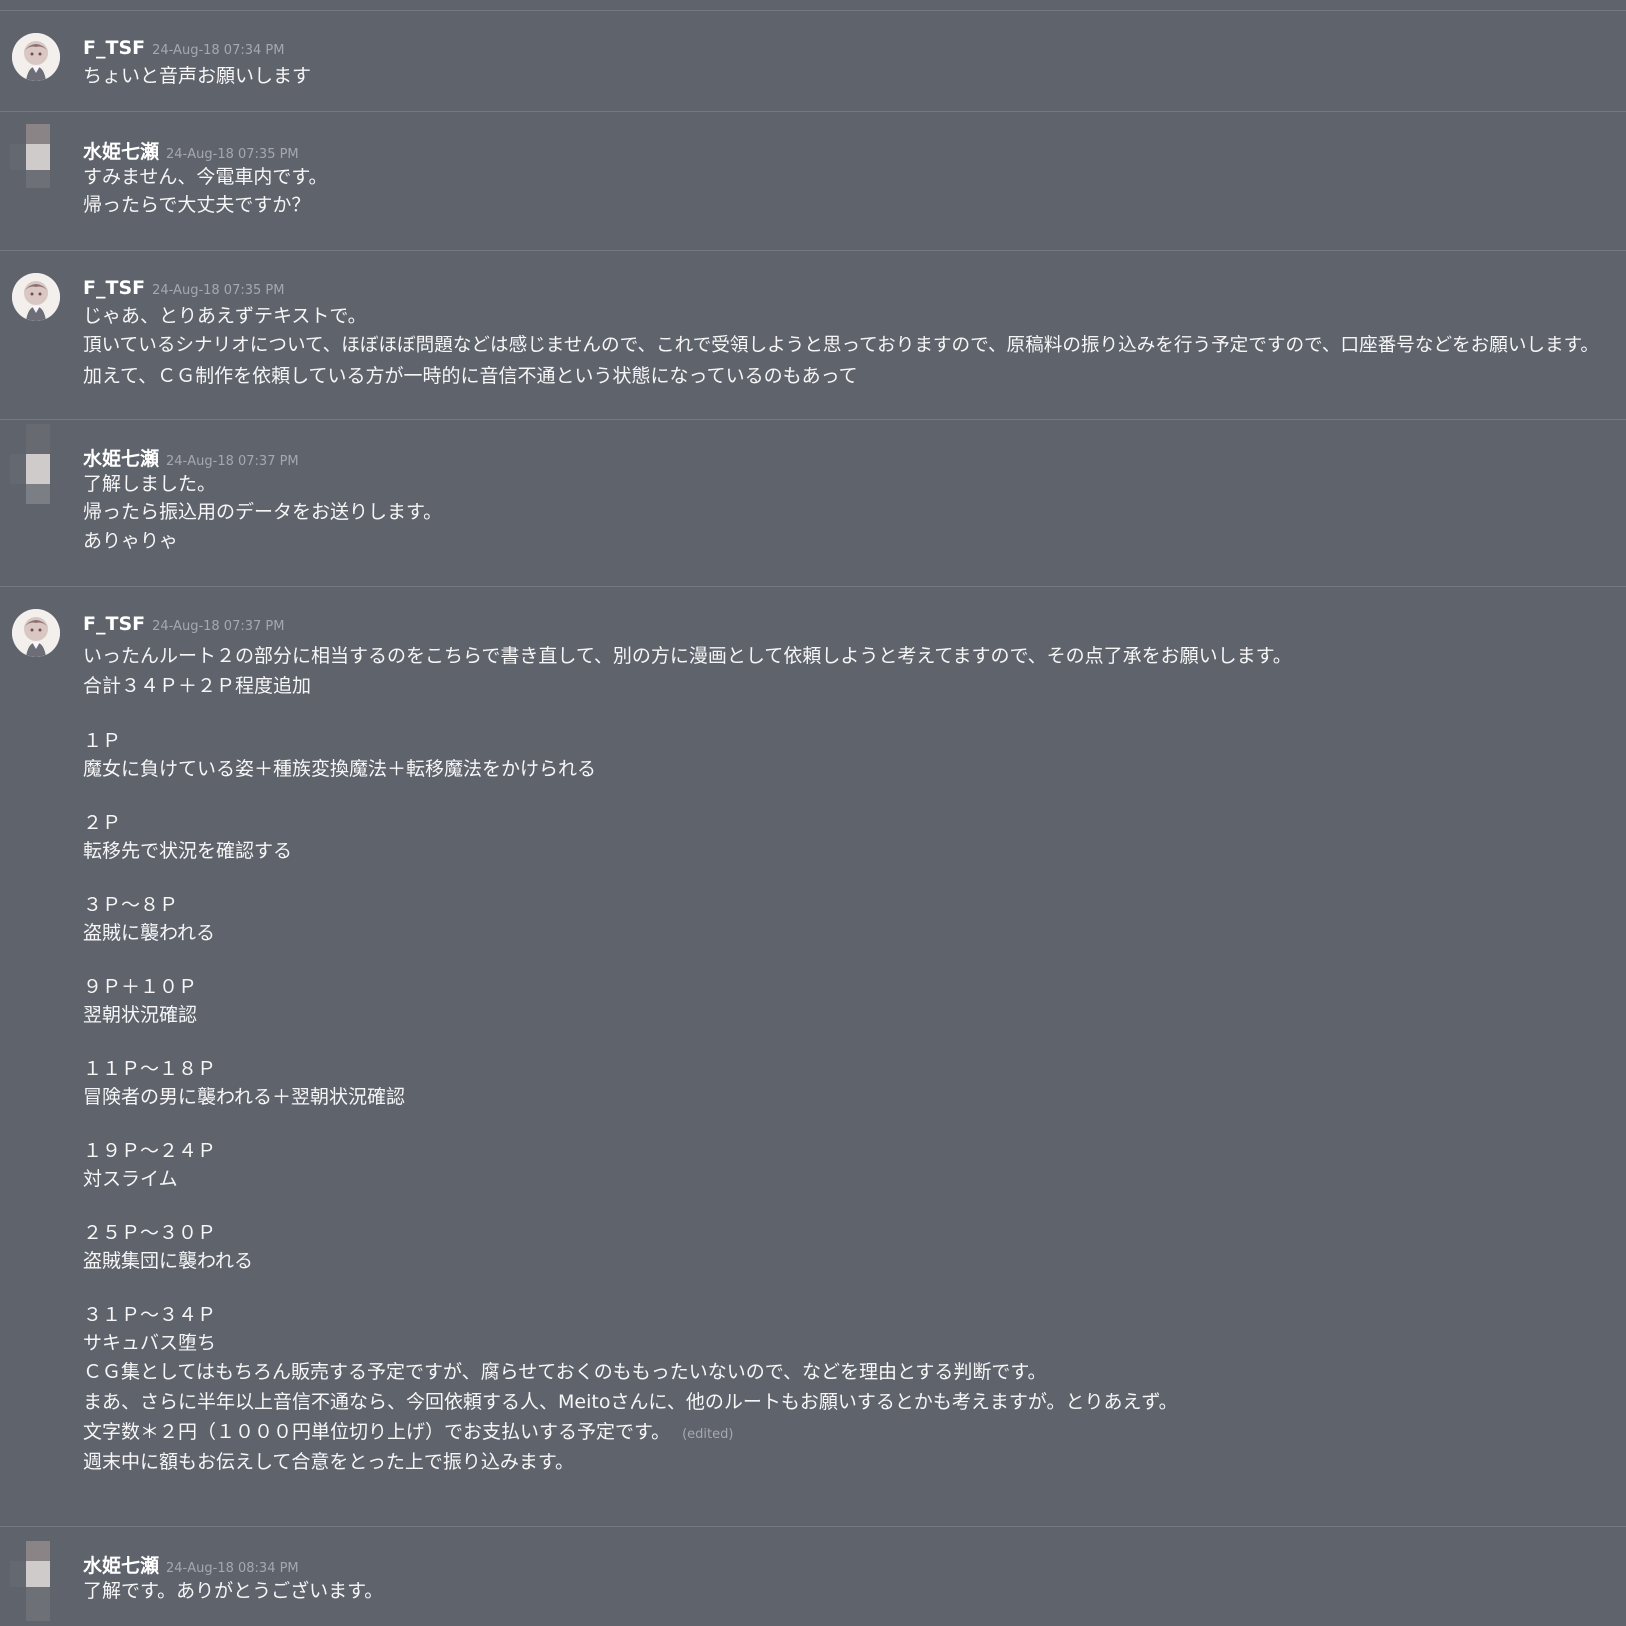  Describe the element at coordinates (377, 1432) in the screenshot. I see `message-line-text: 文字数＊２円（１０００円単位切り上げ）でお支払いする予定です。` at that location.